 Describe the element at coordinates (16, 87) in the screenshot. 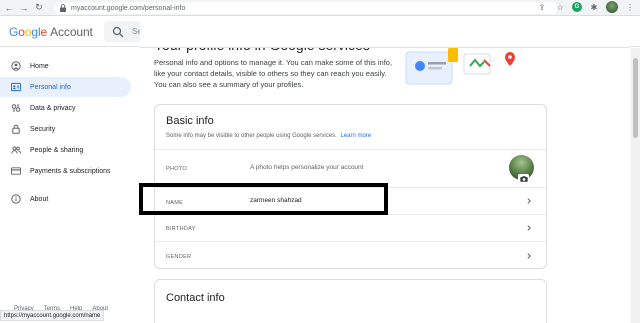

I see `personal-info-icon` at that location.